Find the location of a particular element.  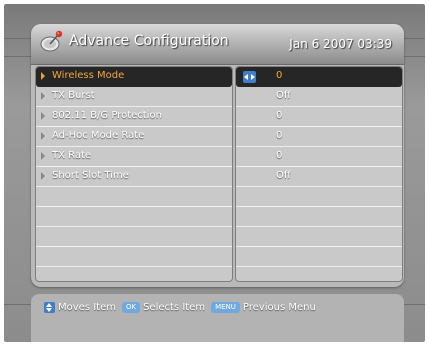

menu-key-badge: MENU is located at coordinates (225, 307).